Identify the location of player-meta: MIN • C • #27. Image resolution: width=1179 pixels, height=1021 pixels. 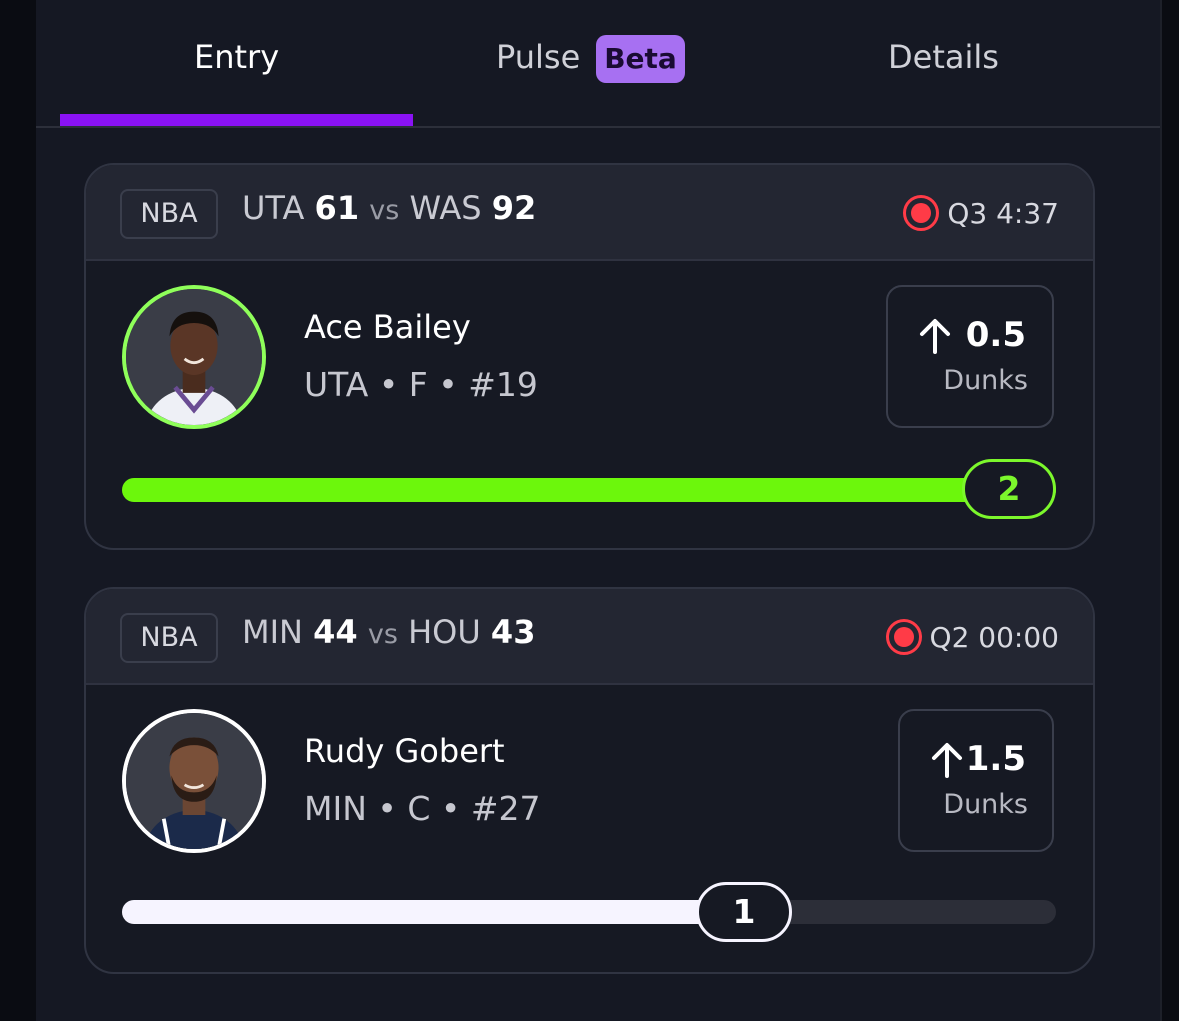
(422, 808).